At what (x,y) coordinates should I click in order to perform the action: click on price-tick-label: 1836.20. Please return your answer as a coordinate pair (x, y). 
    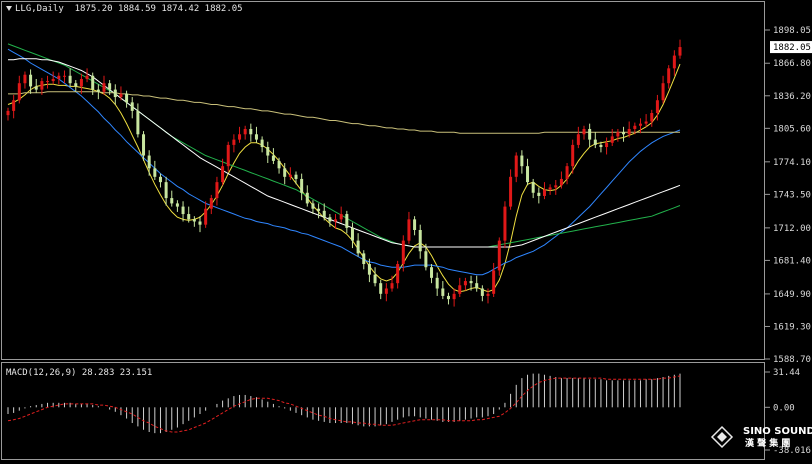
    Looking at the image, I should click on (792, 97).